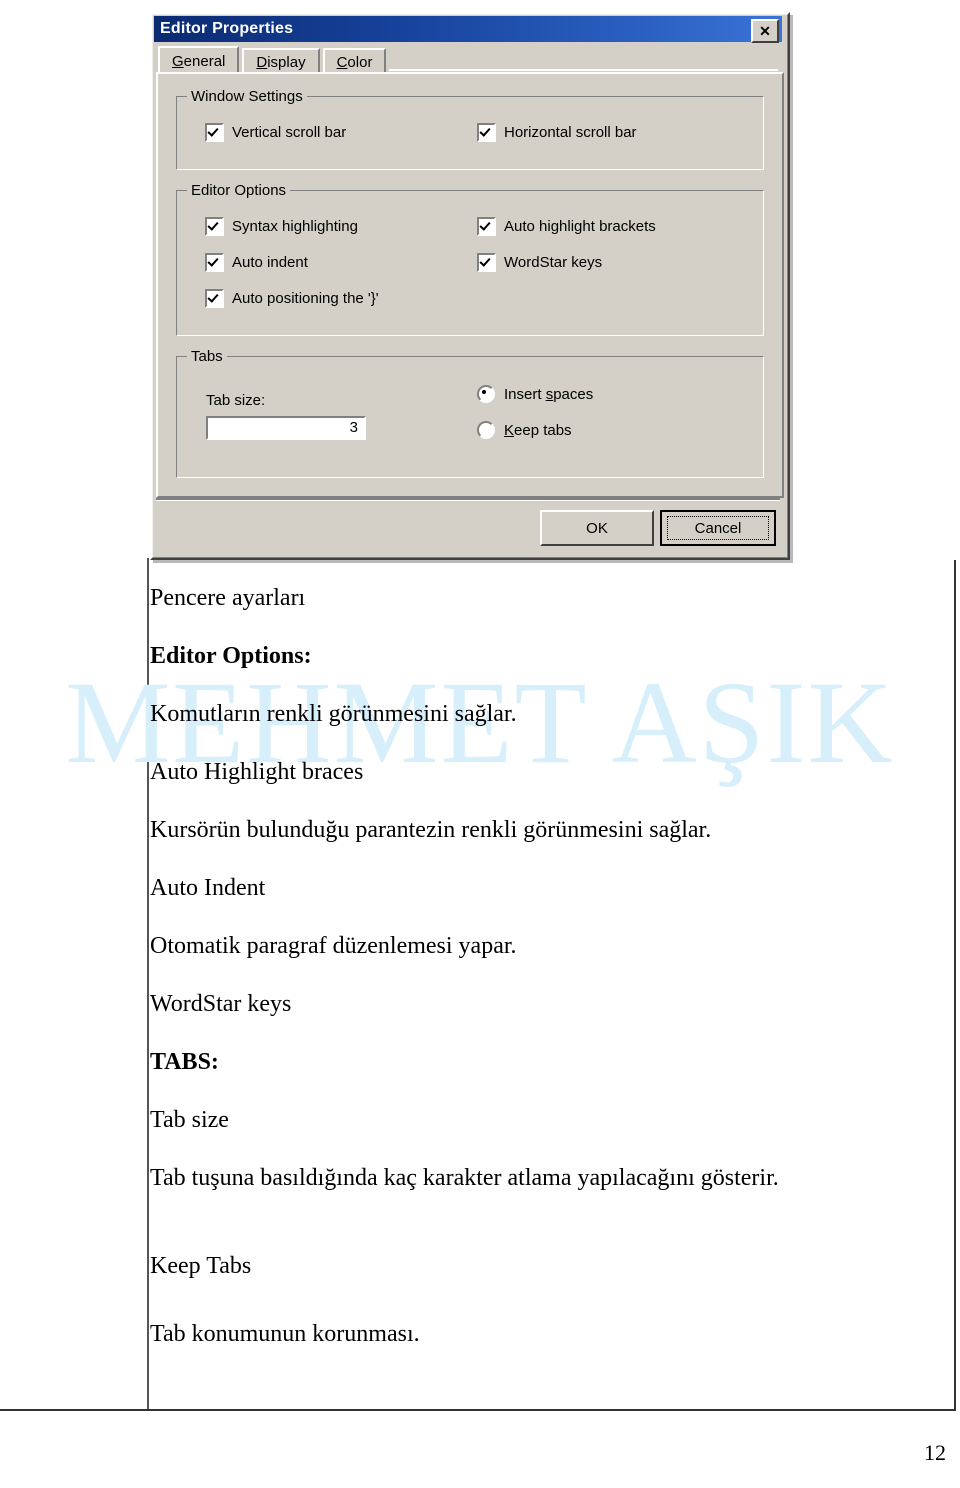  What do you see at coordinates (549, 394) in the screenshot?
I see `radio-insert-spaces-label: Insert spaces` at bounding box center [549, 394].